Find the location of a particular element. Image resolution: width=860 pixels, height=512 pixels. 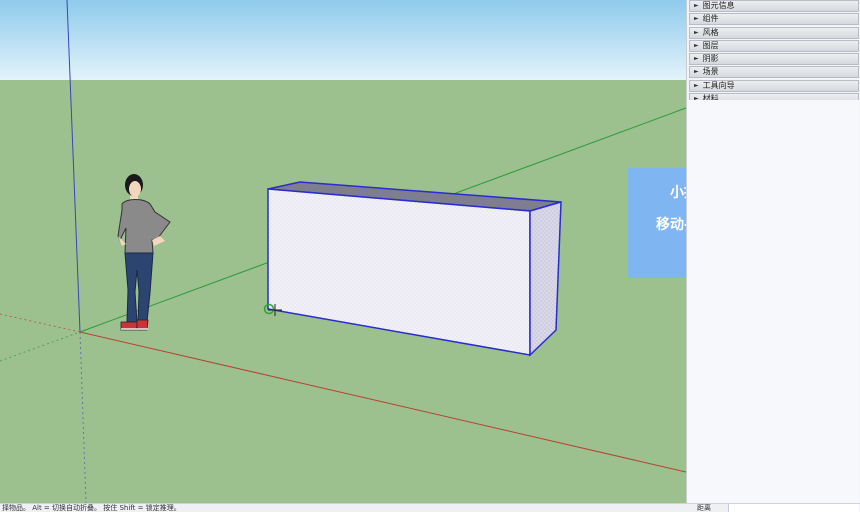

tray-panel-shadows: ► 阴影 is located at coordinates (774, 59).